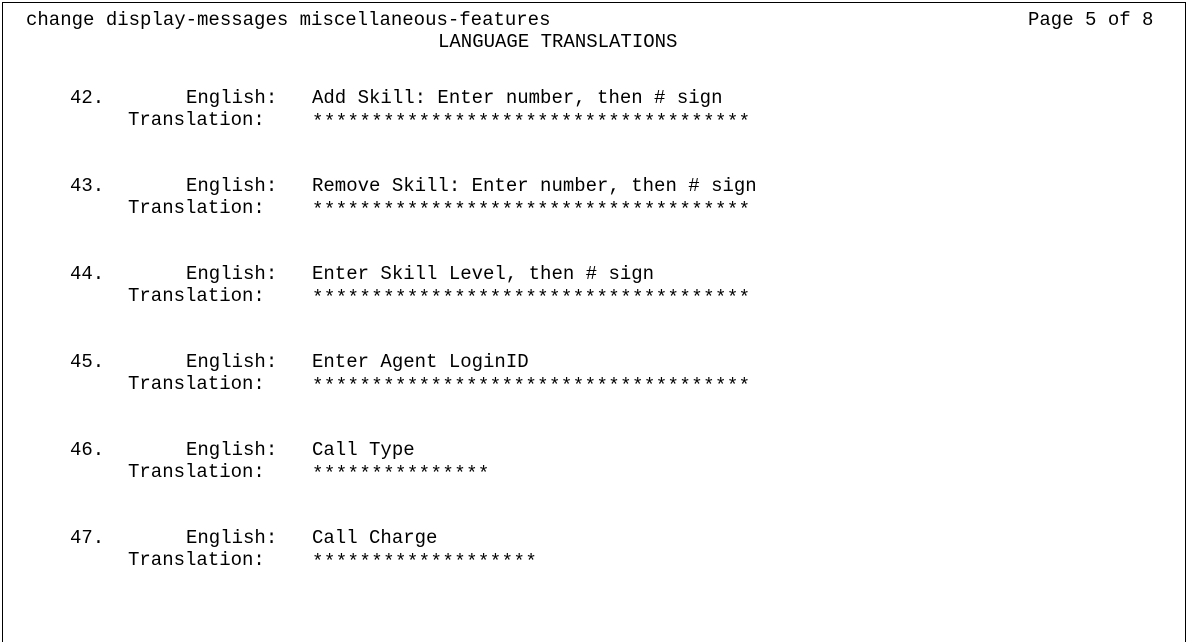 Image resolution: width=1190 pixels, height=642 pixels. I want to click on english-text: Enter Agent LoginID, so click(420, 362).